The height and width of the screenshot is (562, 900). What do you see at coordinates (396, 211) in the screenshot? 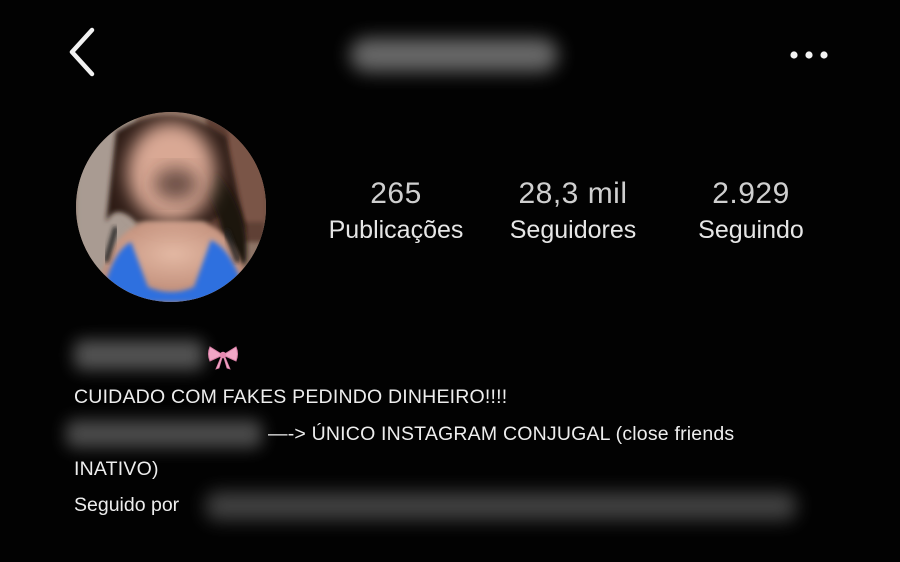
I see `stat-posts: 265 Publicações` at bounding box center [396, 211].